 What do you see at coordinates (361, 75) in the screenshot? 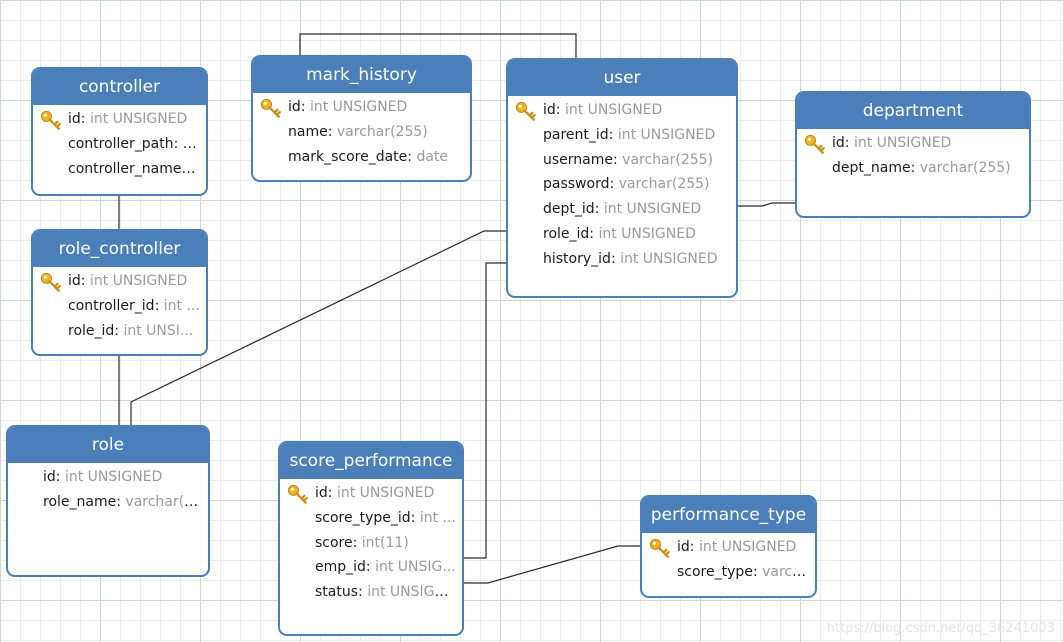
I see `entity-title: mark_history` at bounding box center [361, 75].